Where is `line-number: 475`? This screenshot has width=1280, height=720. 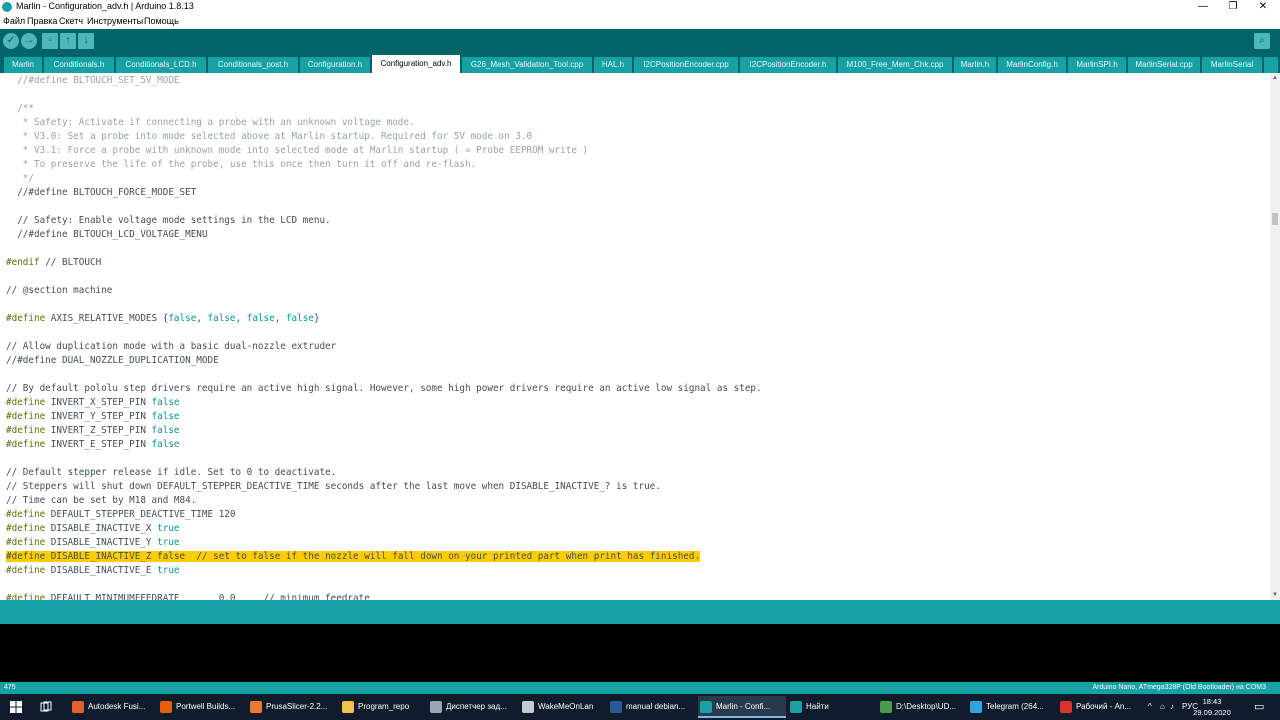 line-number: 475 is located at coordinates (10, 687).